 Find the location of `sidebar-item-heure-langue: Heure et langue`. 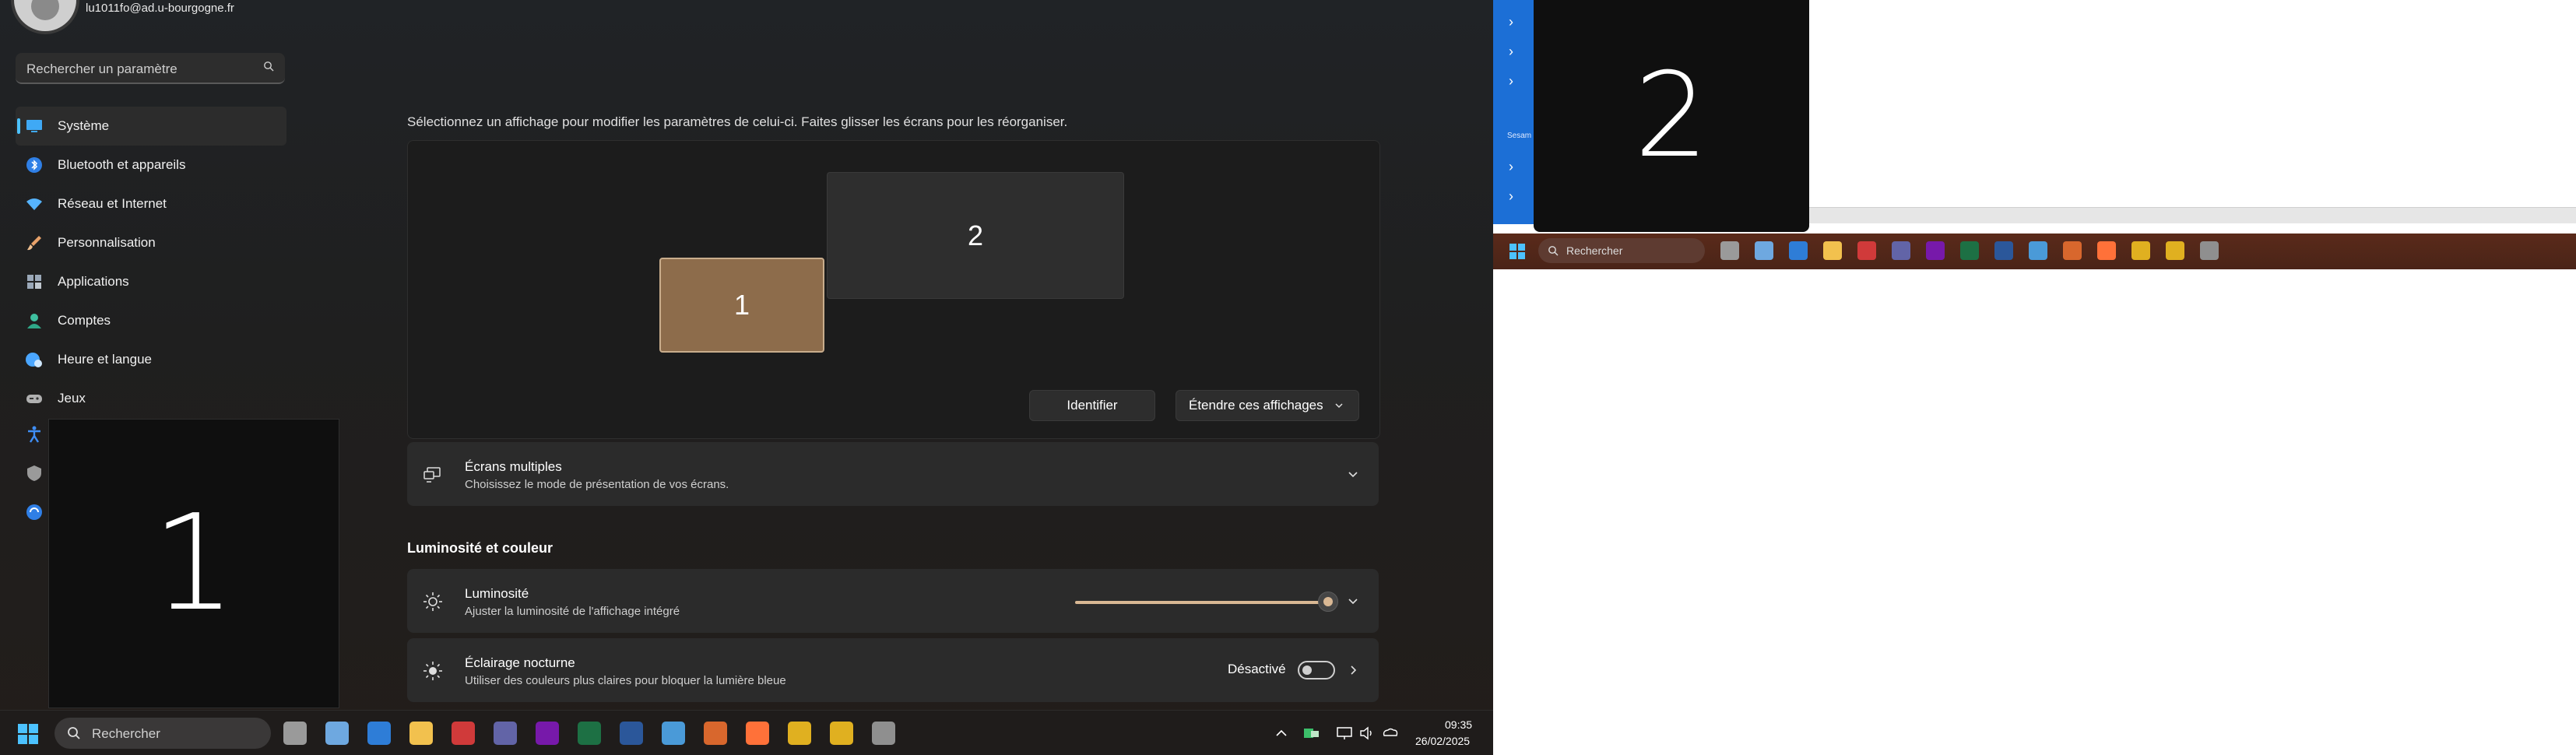

sidebar-item-heure-langue: Heure et langue is located at coordinates (151, 359).